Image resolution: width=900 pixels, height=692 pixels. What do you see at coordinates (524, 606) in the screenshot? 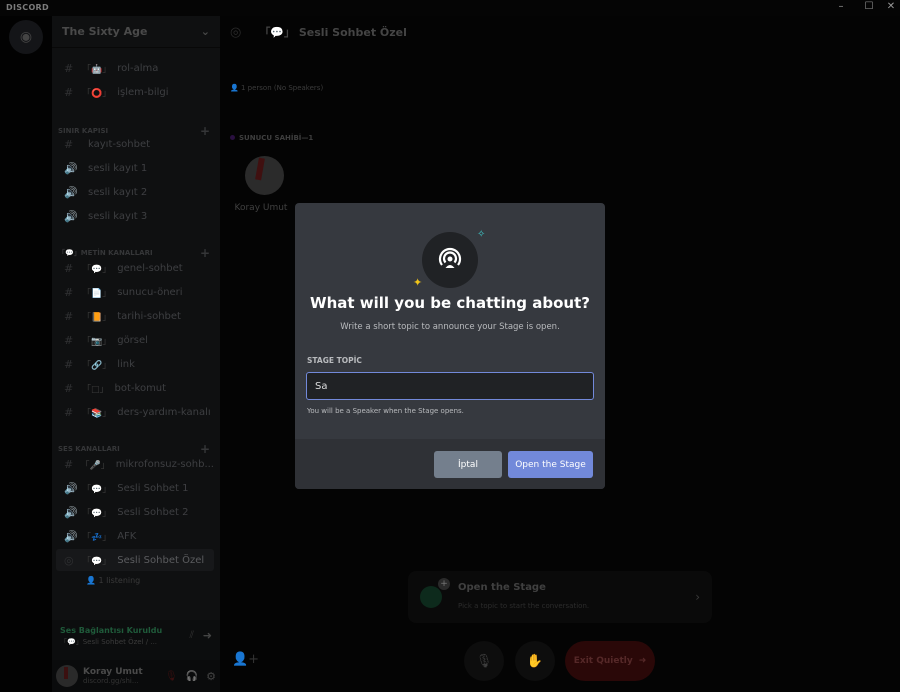
I see `open-card-subtitle: Pick a topic to start the conversation.` at bounding box center [524, 606].